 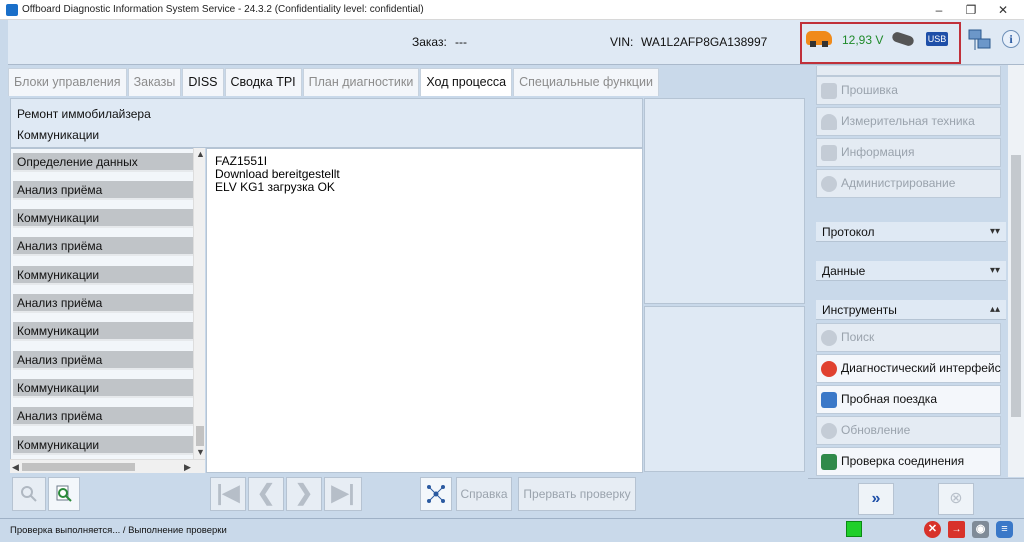 I want to click on step-list-vertical-scrollbar: ▲ ▼, so click(x=199, y=303).